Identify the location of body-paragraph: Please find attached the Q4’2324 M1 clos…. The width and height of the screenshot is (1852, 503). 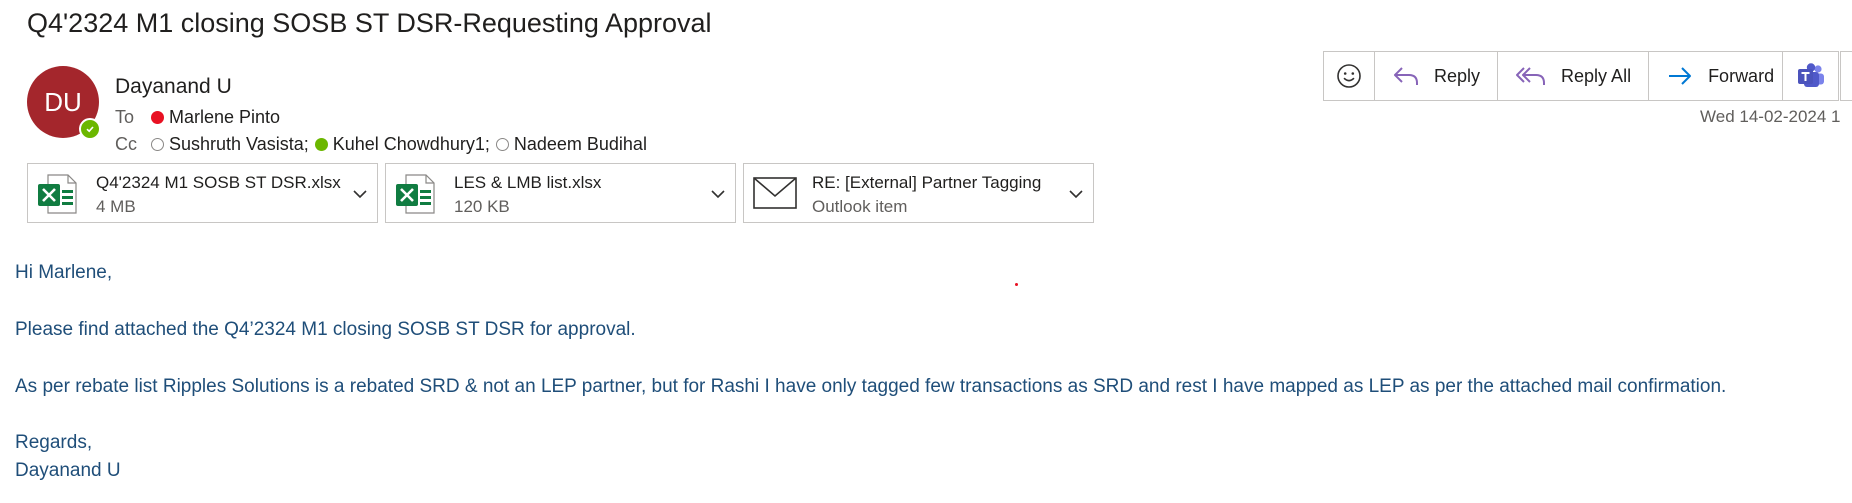
(325, 329).